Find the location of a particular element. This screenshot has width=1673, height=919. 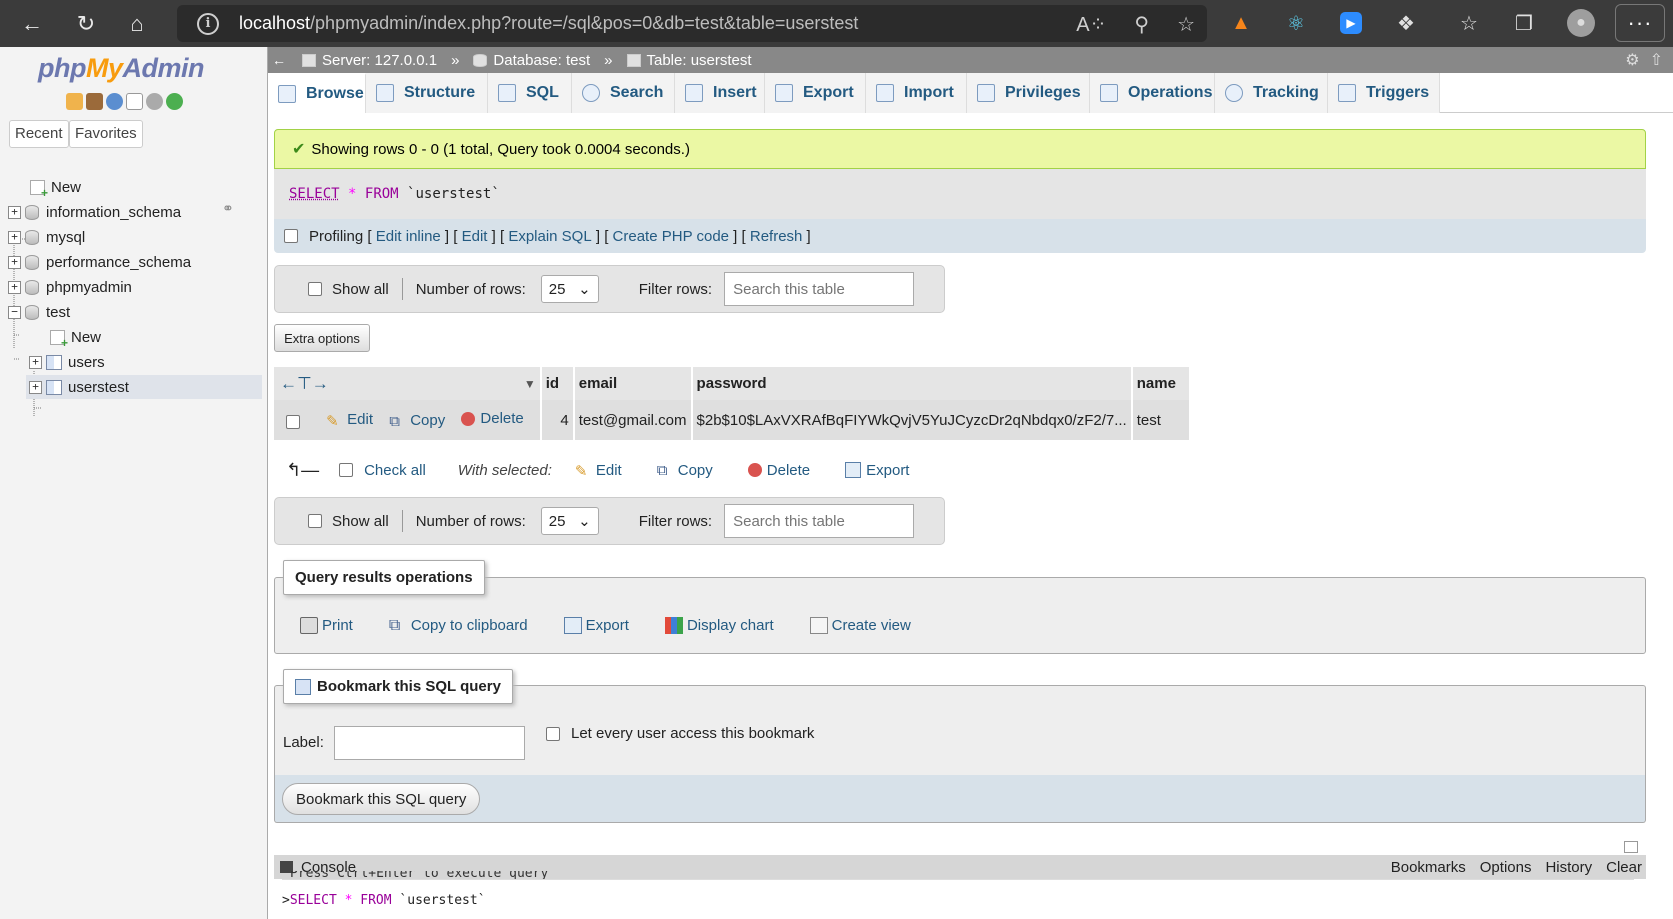

profiling-checkbox is located at coordinates (291, 236).